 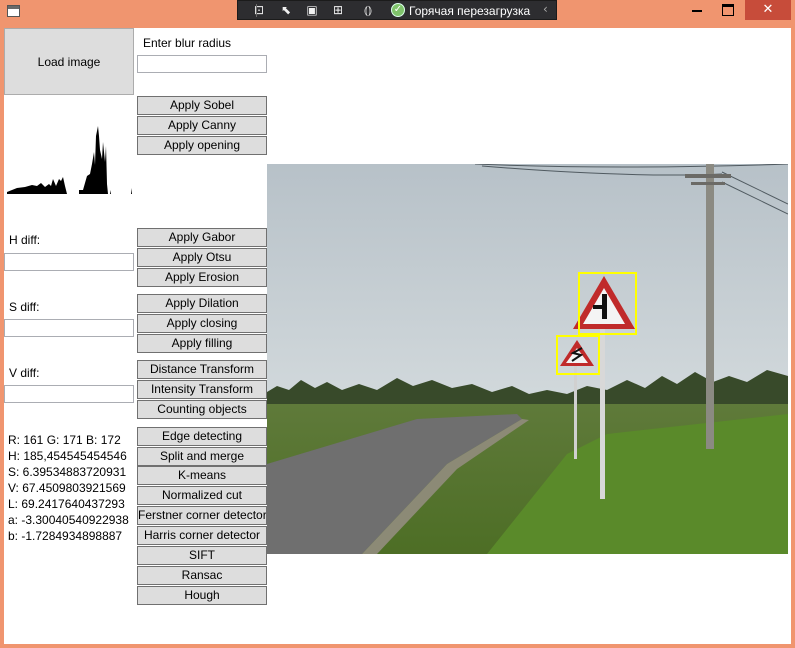 I want to click on minimize-button, so click(x=697, y=10).